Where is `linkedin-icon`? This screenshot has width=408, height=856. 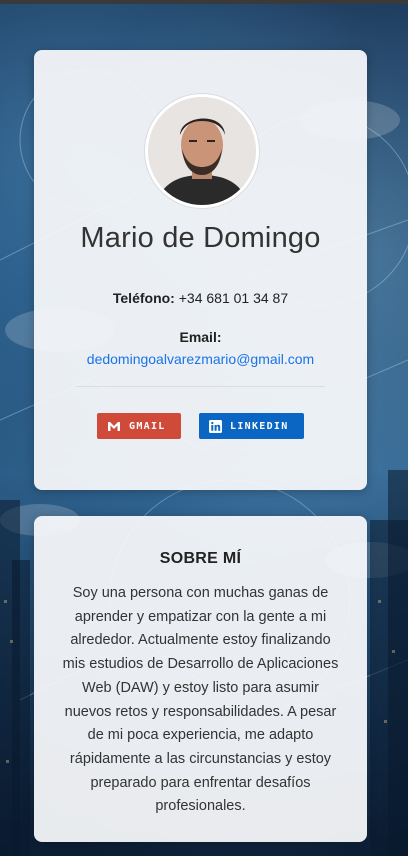 linkedin-icon is located at coordinates (215, 426).